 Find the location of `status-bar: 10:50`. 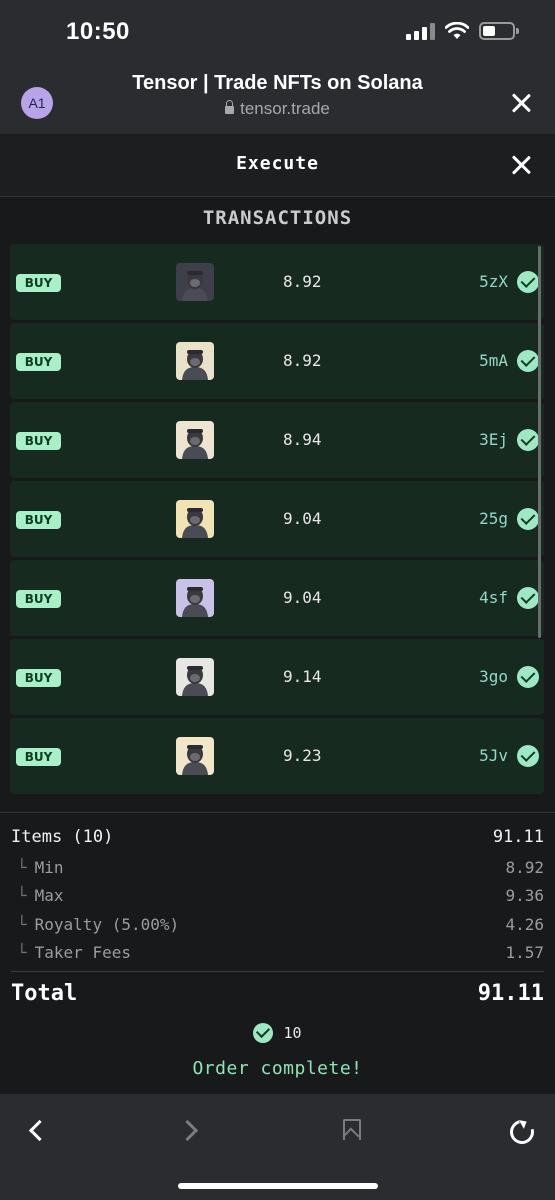

status-bar: 10:50 is located at coordinates (277, 30).